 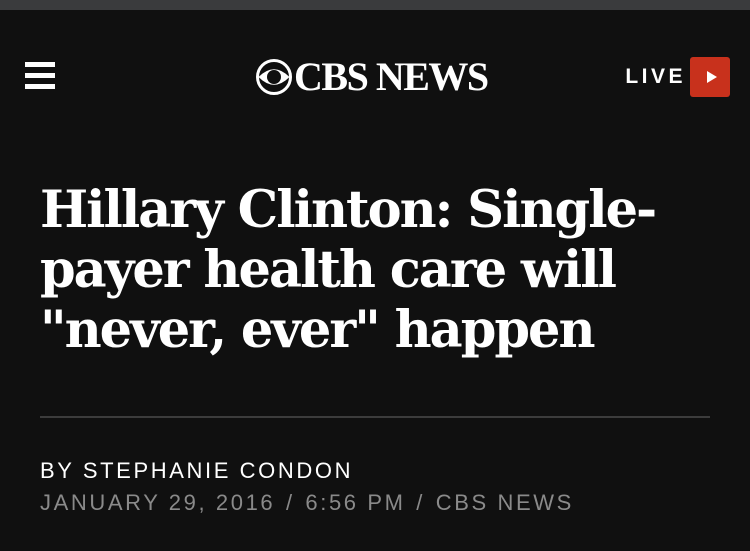 I want to click on live-play-button, so click(x=710, y=77).